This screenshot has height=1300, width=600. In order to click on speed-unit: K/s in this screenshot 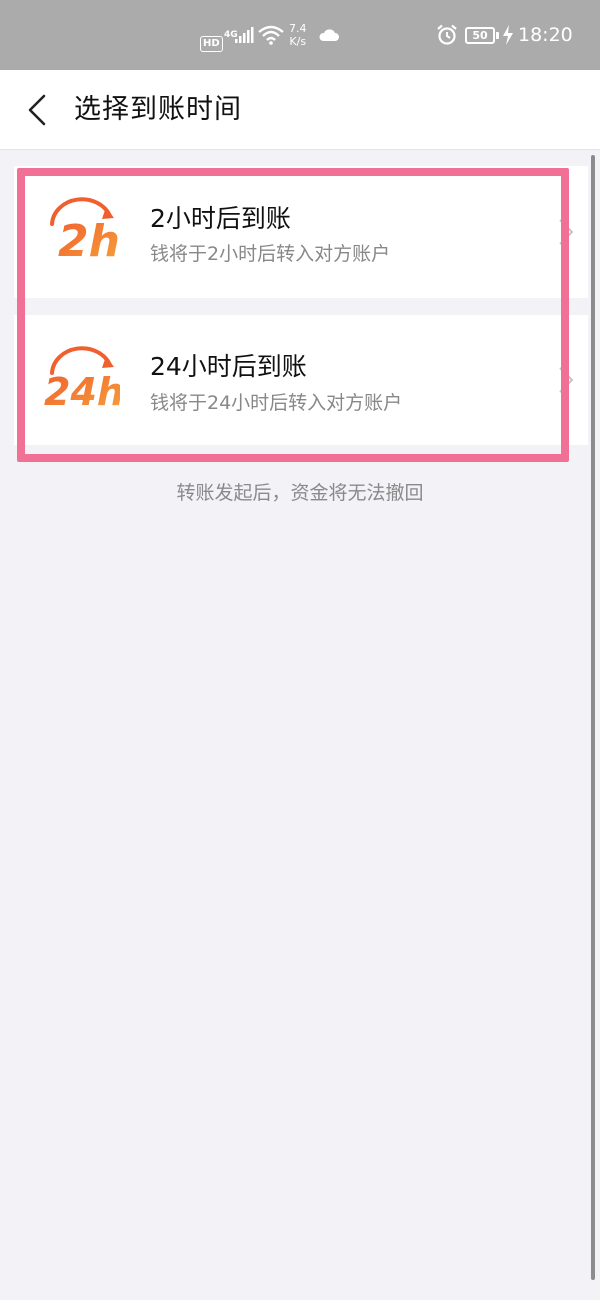, I will do `click(298, 41)`.